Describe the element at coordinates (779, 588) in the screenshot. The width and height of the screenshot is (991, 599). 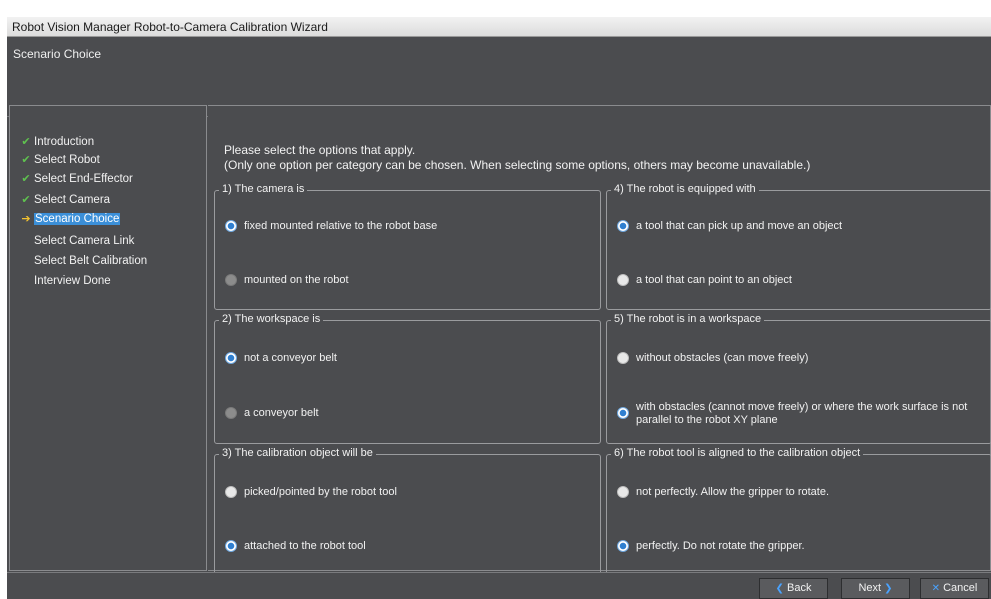
I see `back-arrow-icon: ❮` at that location.